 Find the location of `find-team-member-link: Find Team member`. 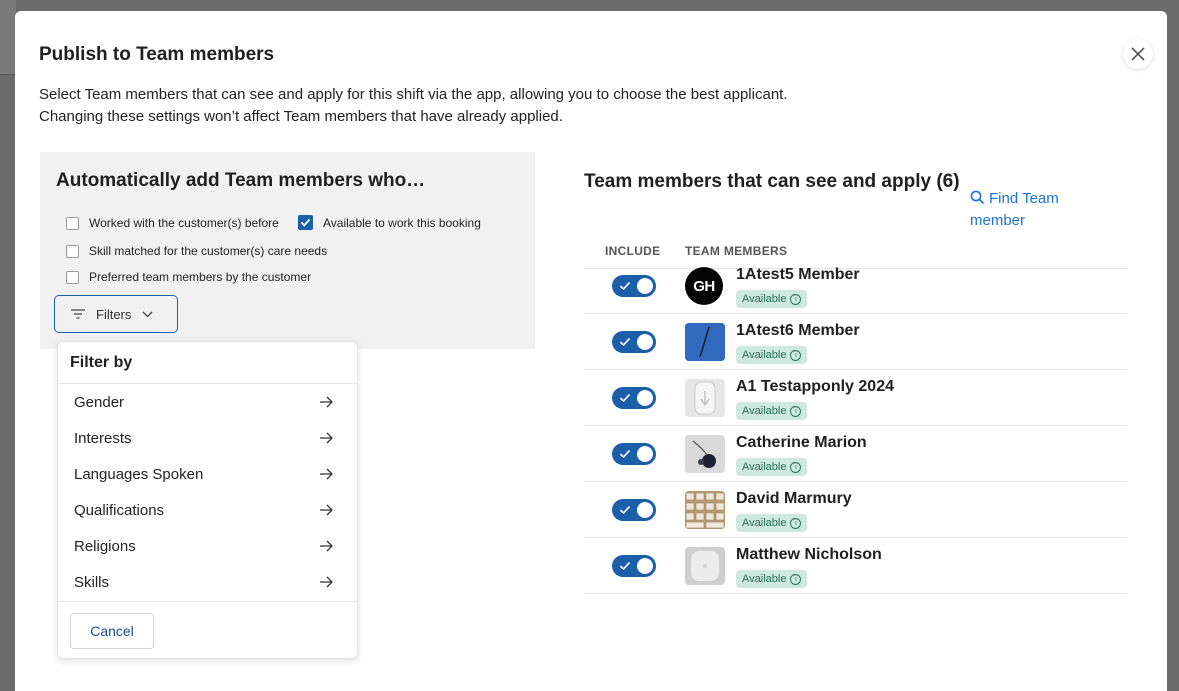

find-team-member-link: Find Team member is located at coordinates (1035, 210).